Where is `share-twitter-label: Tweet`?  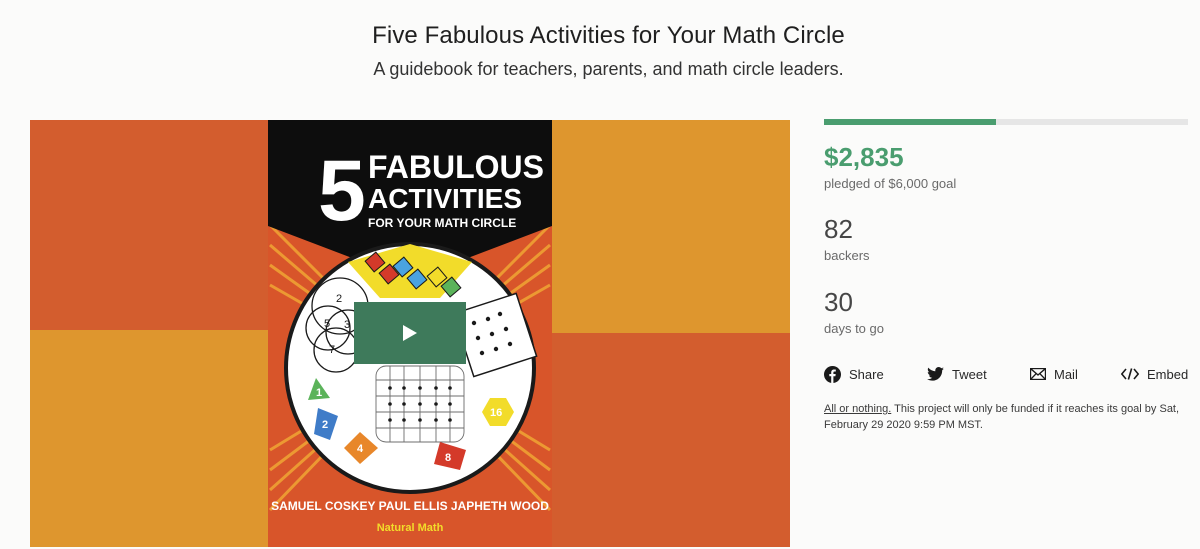 share-twitter-label: Tweet is located at coordinates (969, 374).